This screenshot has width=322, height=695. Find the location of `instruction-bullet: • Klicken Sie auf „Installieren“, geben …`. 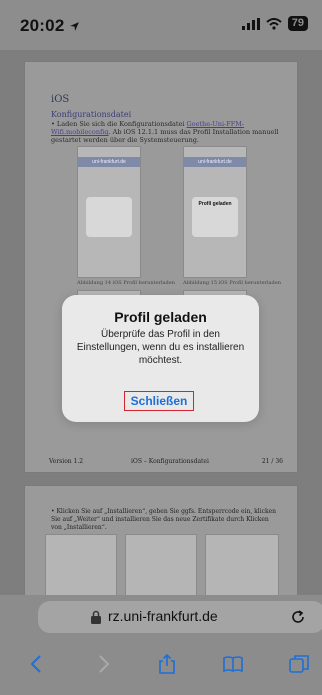

instruction-bullet: • Klicken Sie auf „Installieren“, geben … is located at coordinates (164, 519).